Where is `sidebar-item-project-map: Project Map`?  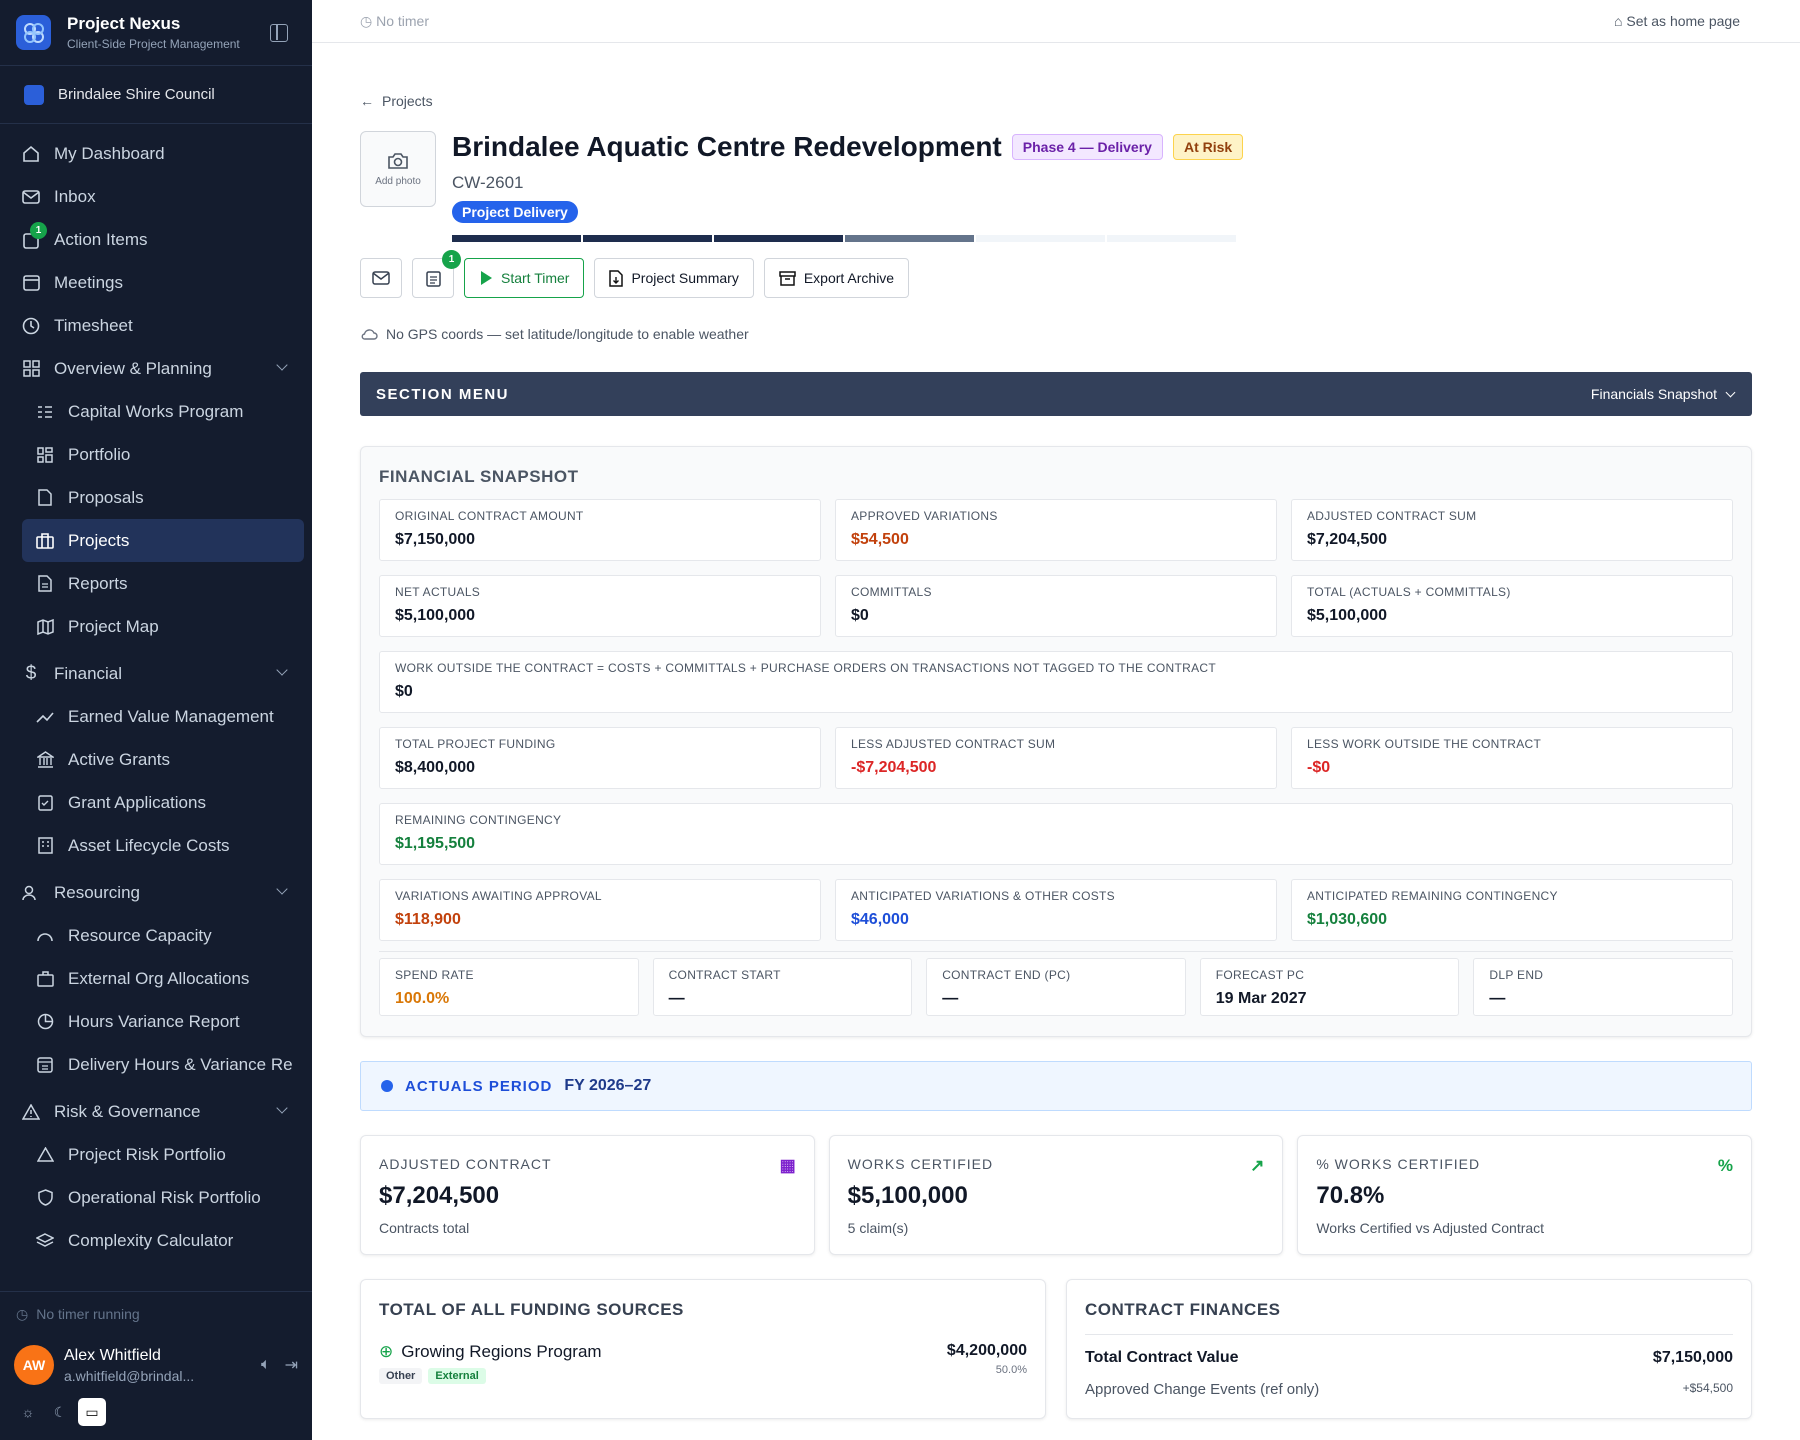 sidebar-item-project-map: Project Map is located at coordinates (156, 626).